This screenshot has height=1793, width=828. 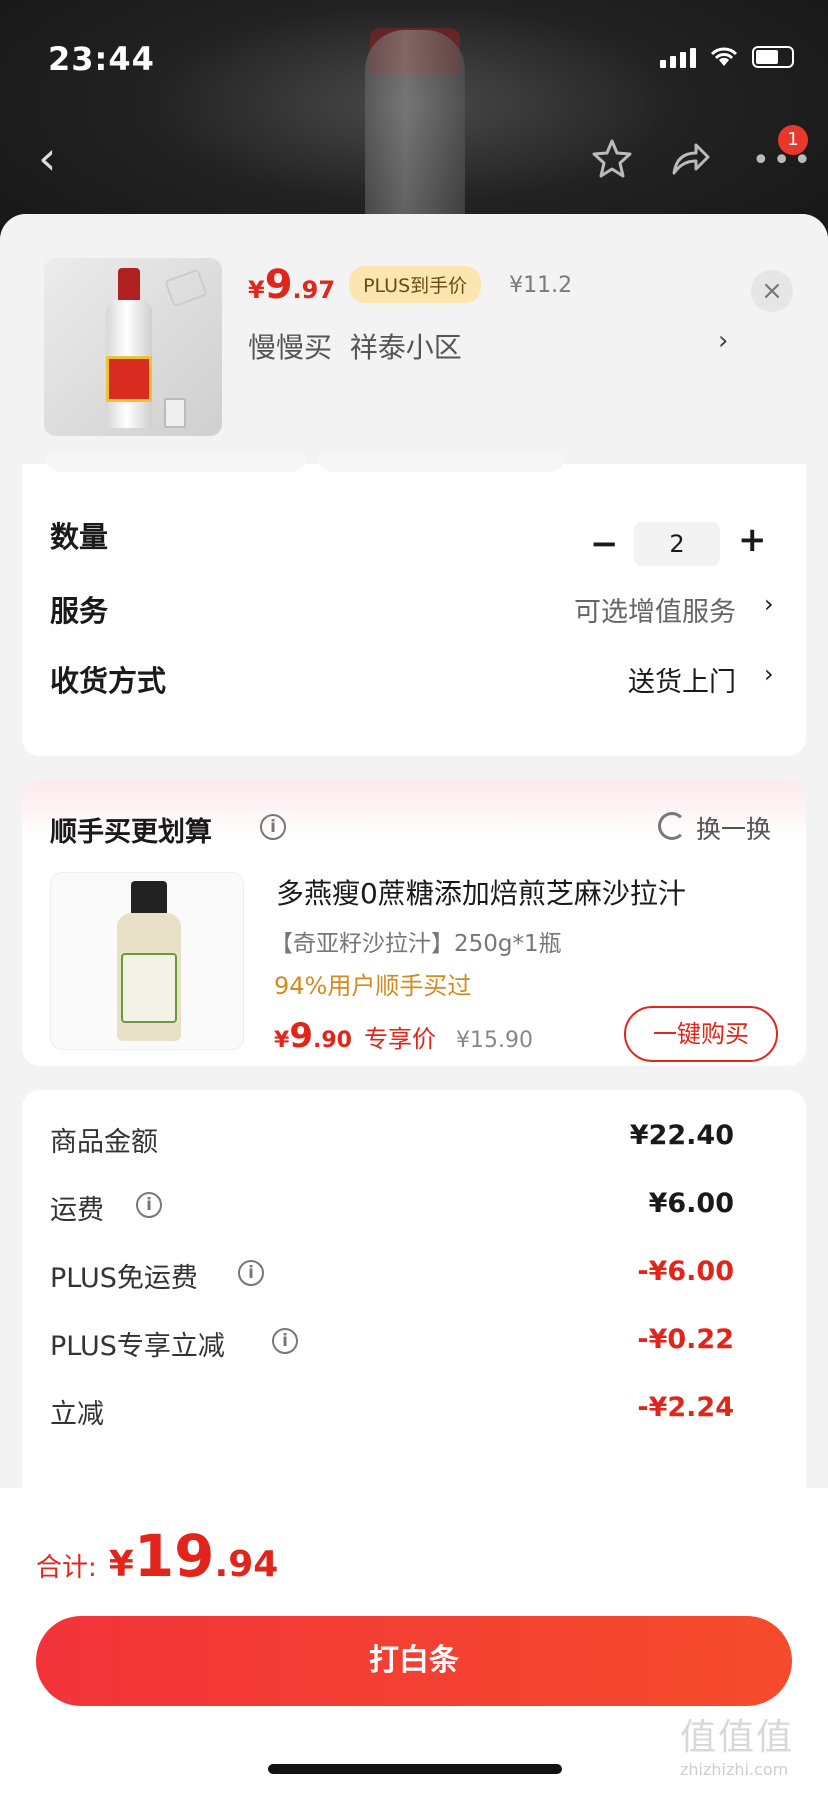 I want to click on more-icon: •••, so click(x=783, y=161).